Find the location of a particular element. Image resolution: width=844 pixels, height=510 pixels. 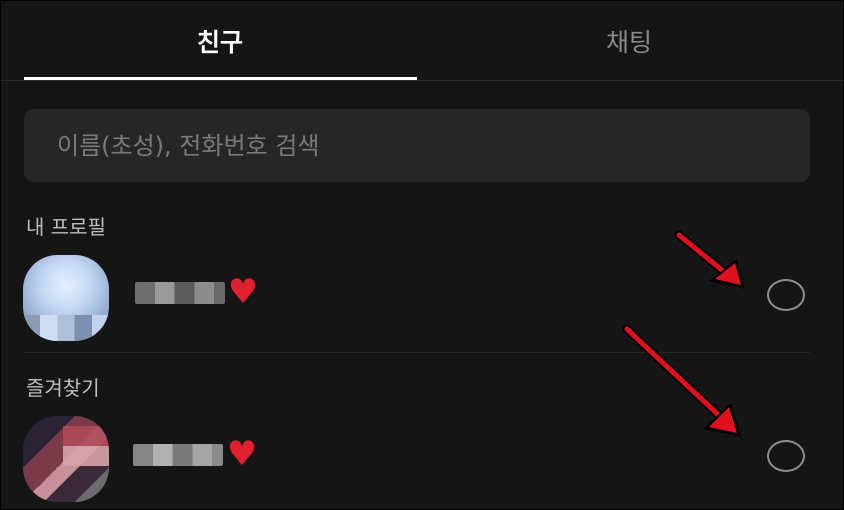

section-title-favorites: 즐겨찾기 is located at coordinates (63, 388).